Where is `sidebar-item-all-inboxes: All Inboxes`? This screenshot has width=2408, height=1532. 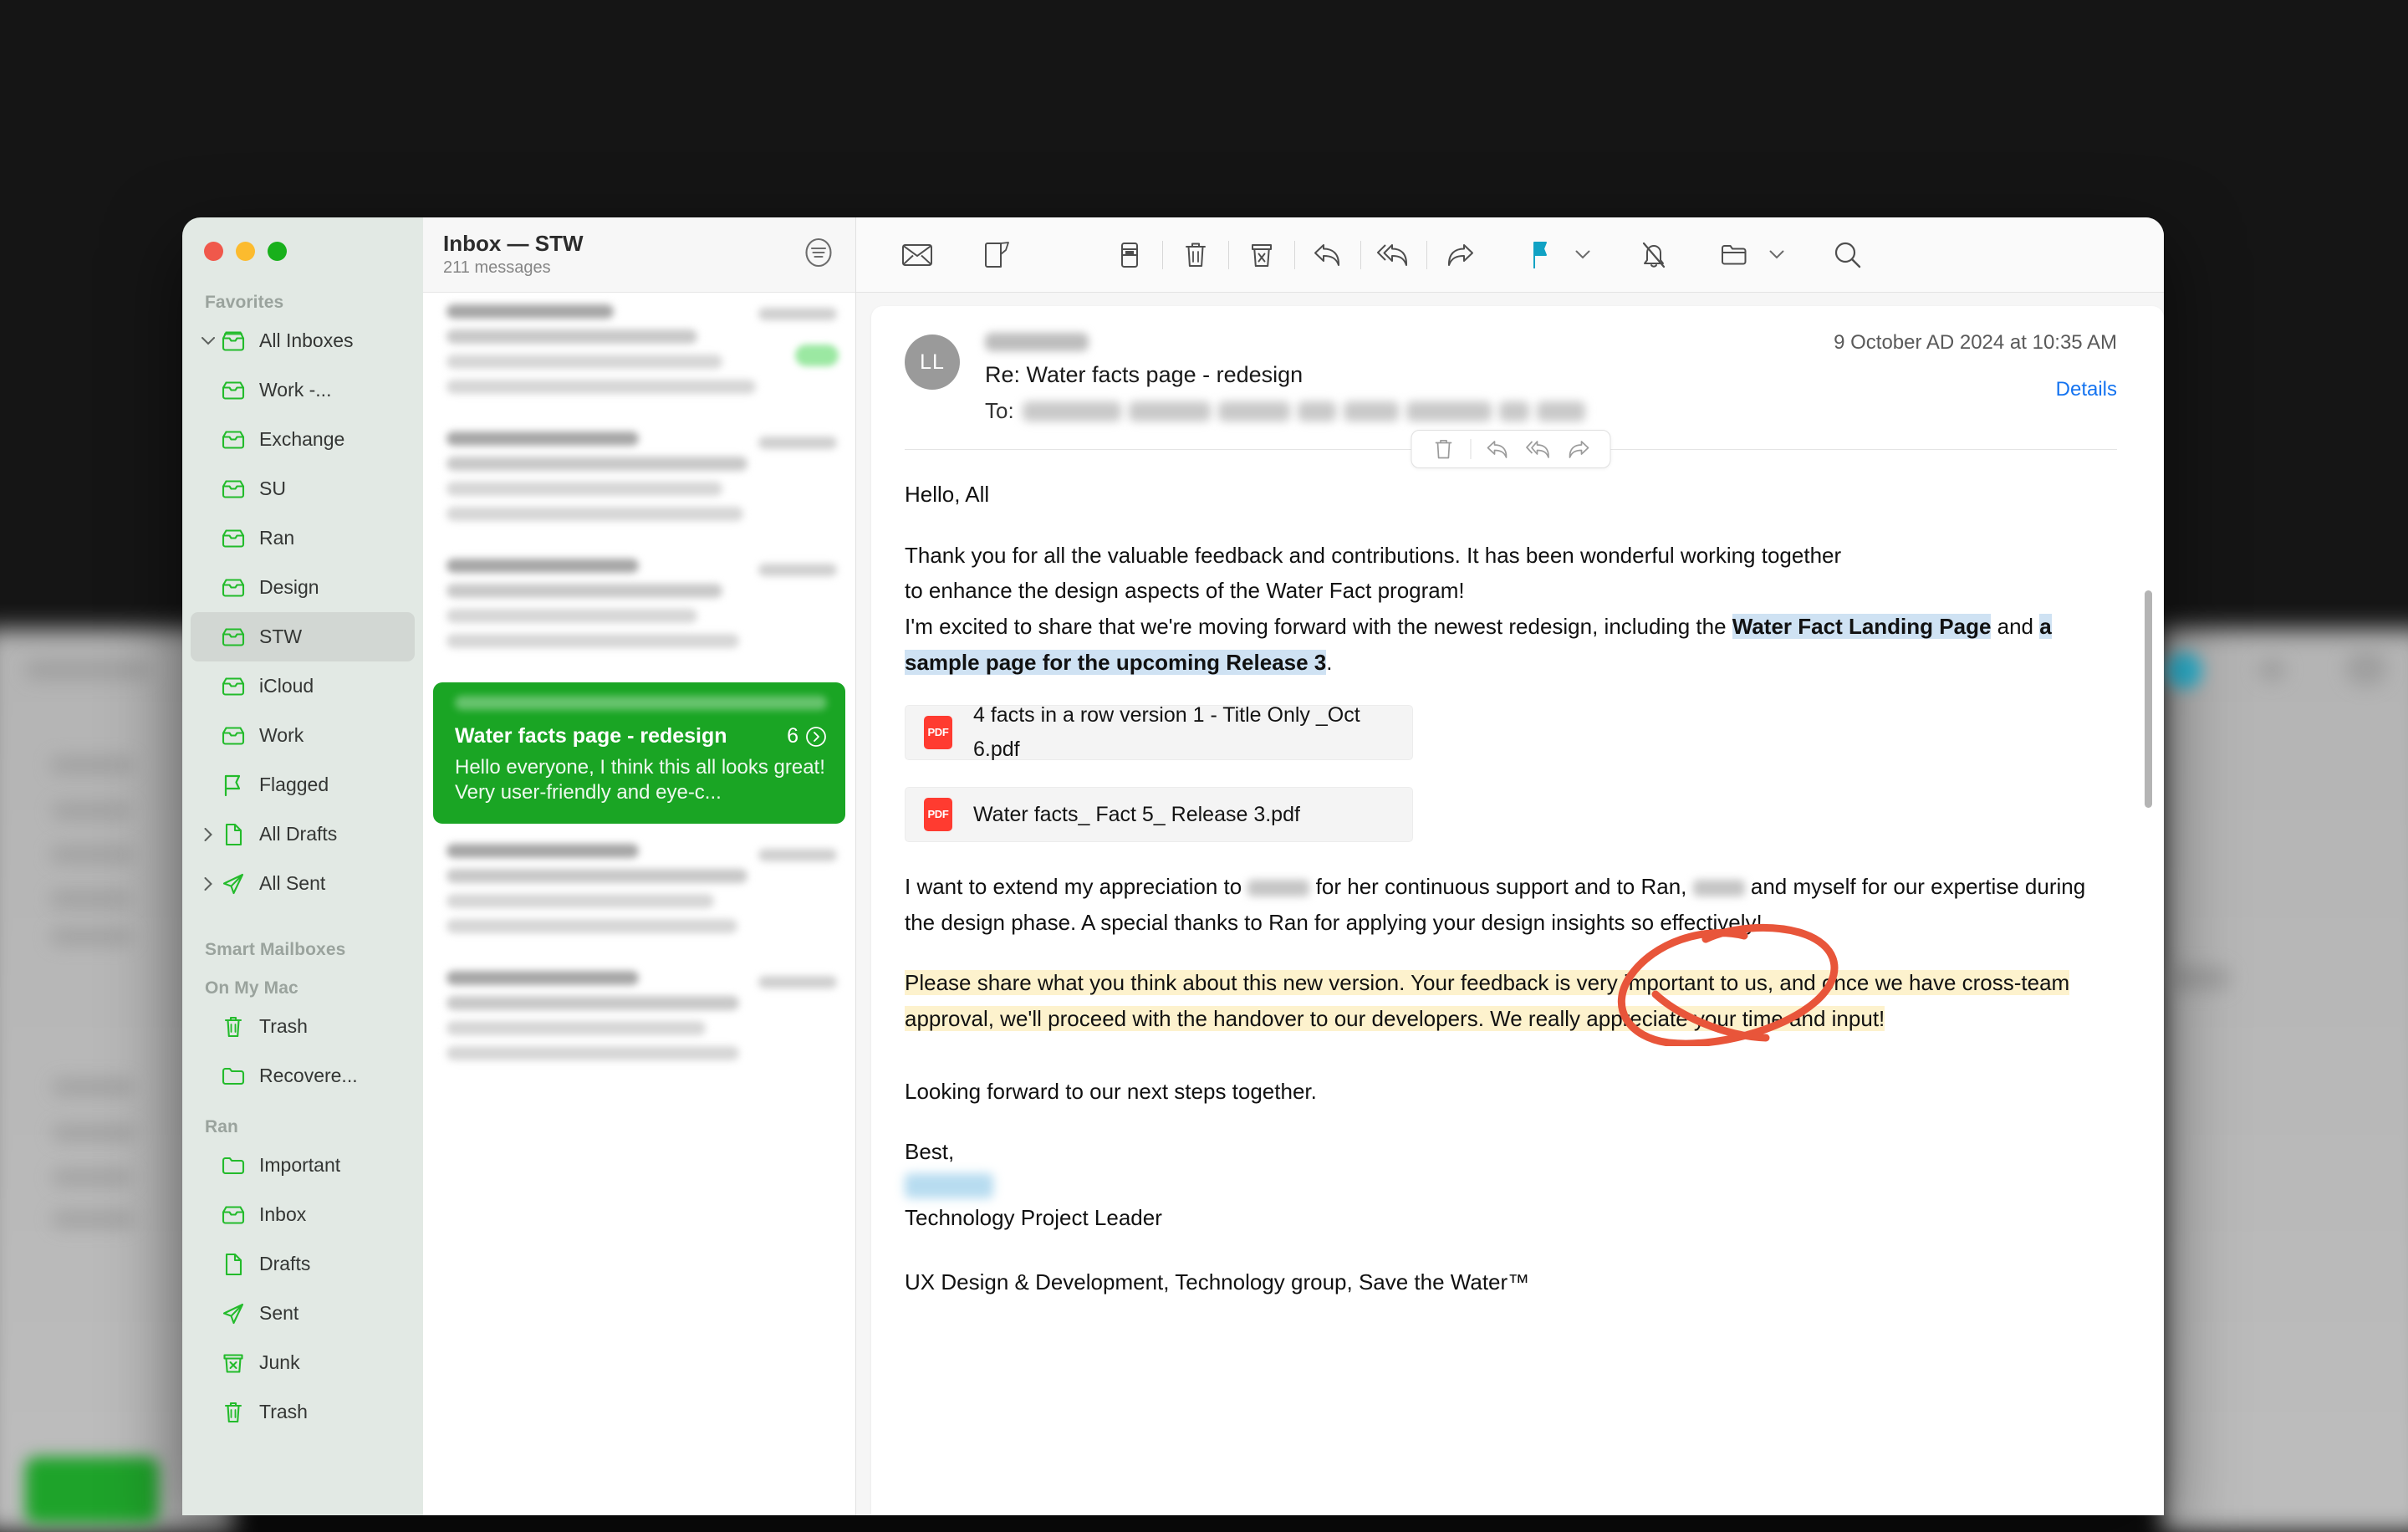
sidebar-item-all-inboxes: All Inboxes is located at coordinates (303, 340).